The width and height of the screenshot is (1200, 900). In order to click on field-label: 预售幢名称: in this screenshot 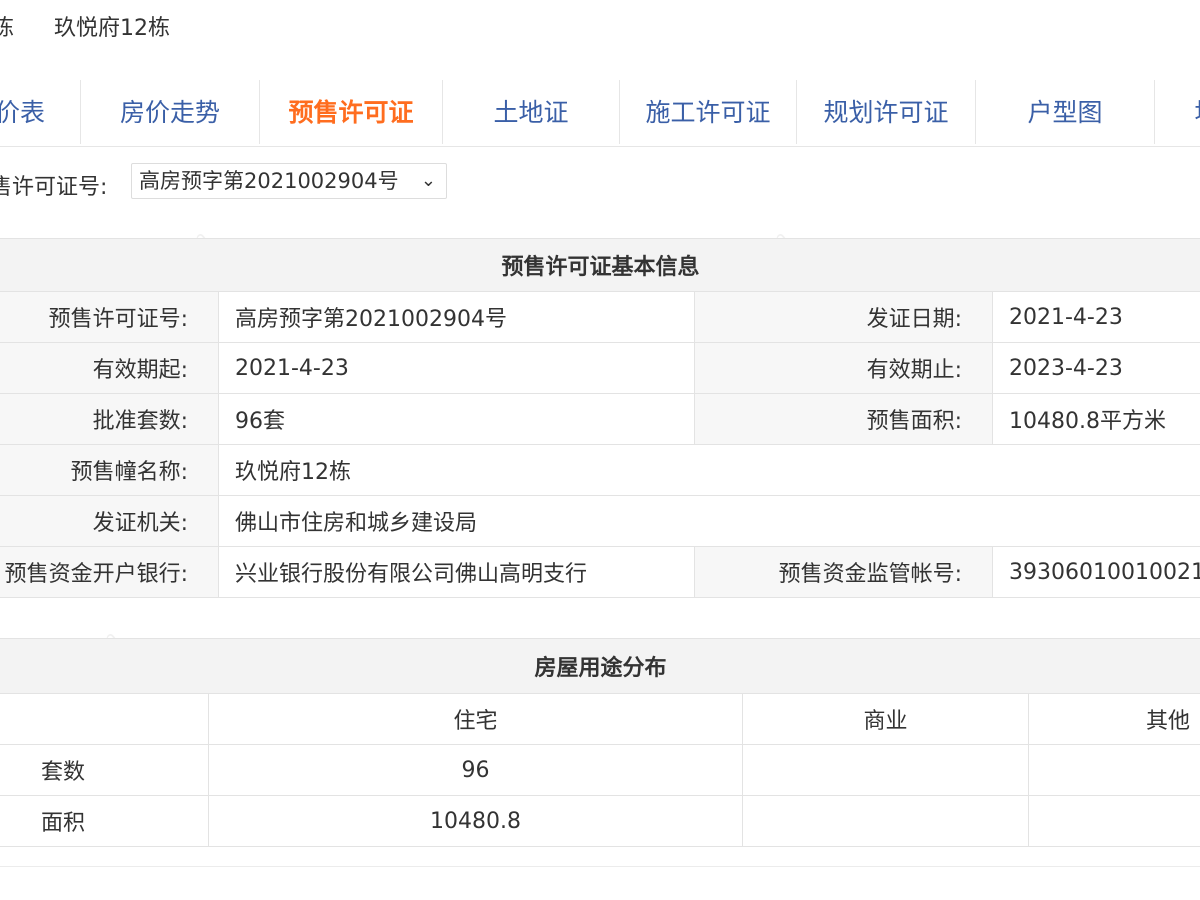, I will do `click(109, 470)`.